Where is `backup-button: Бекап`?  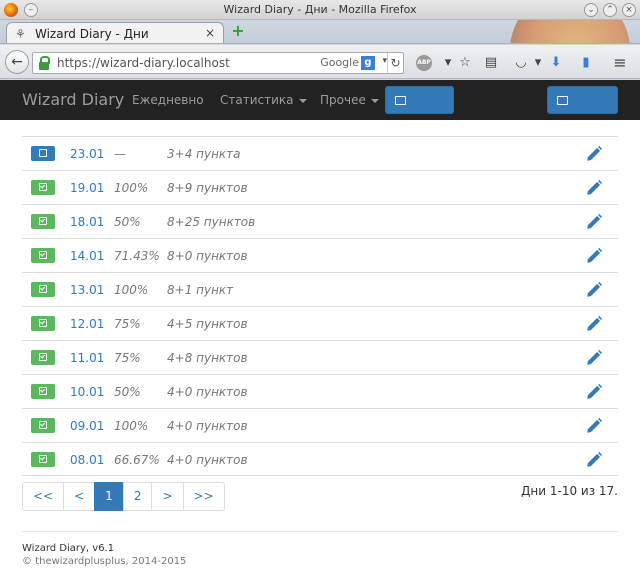 backup-button: Бекап is located at coordinates (419, 109).